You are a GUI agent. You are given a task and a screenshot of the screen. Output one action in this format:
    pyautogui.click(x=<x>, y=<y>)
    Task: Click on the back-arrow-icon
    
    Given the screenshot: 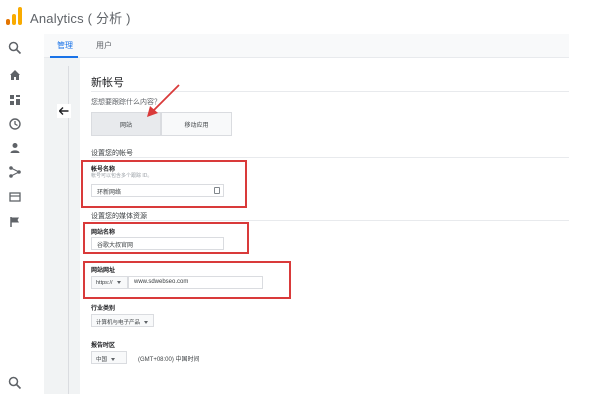 What is the action you would take?
    pyautogui.click(x=64, y=111)
    